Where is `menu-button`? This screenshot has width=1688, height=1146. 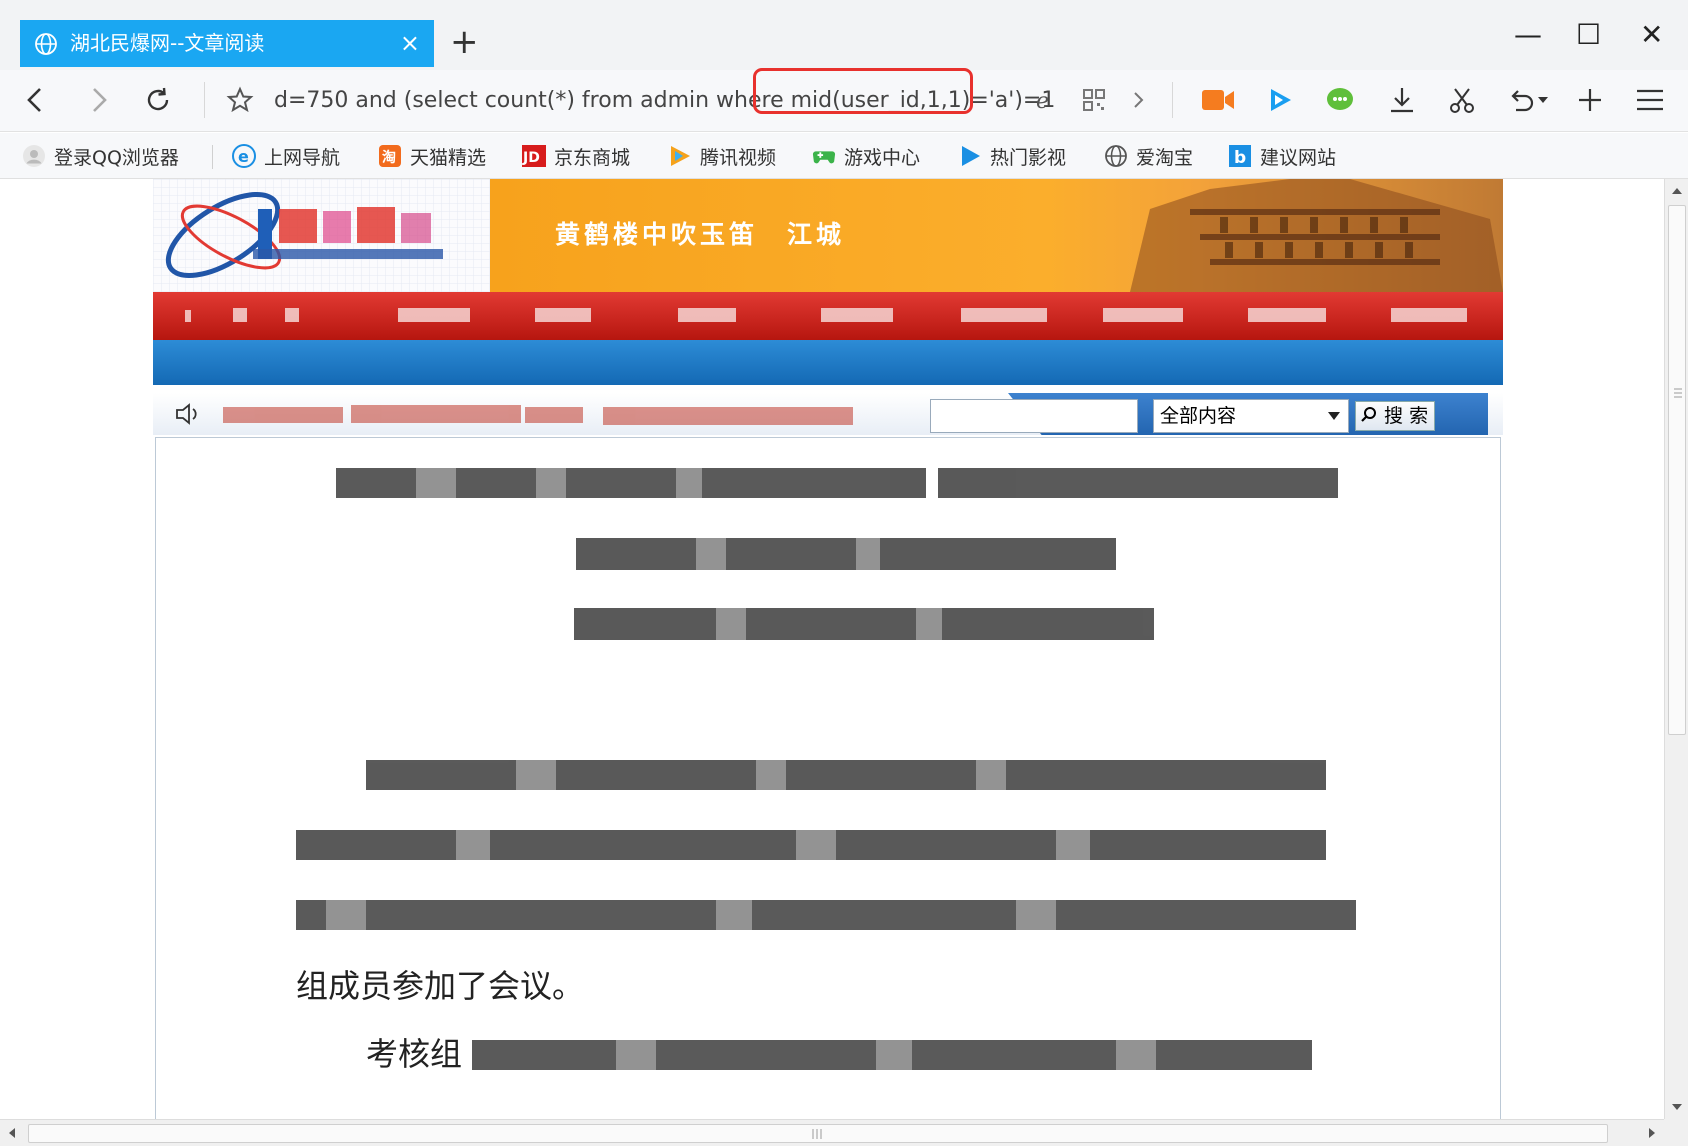 menu-button is located at coordinates (1650, 100).